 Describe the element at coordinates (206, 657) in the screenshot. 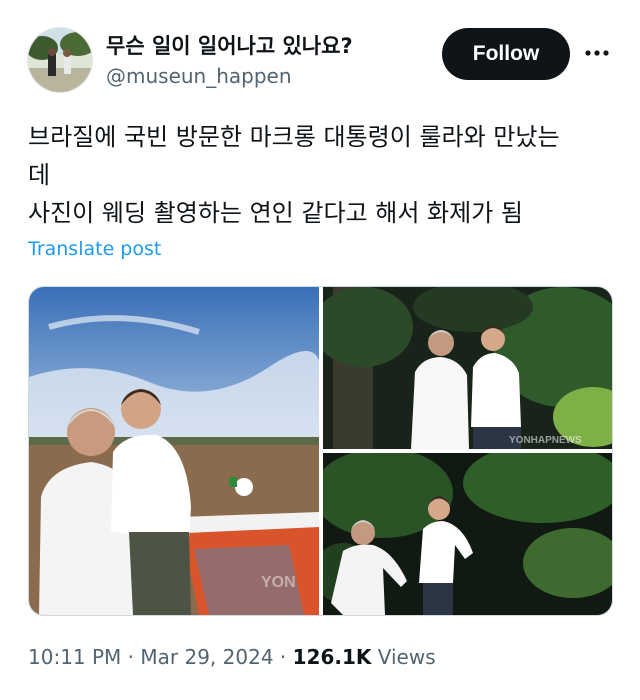

I see `post-date: Mar 29, 2024` at that location.